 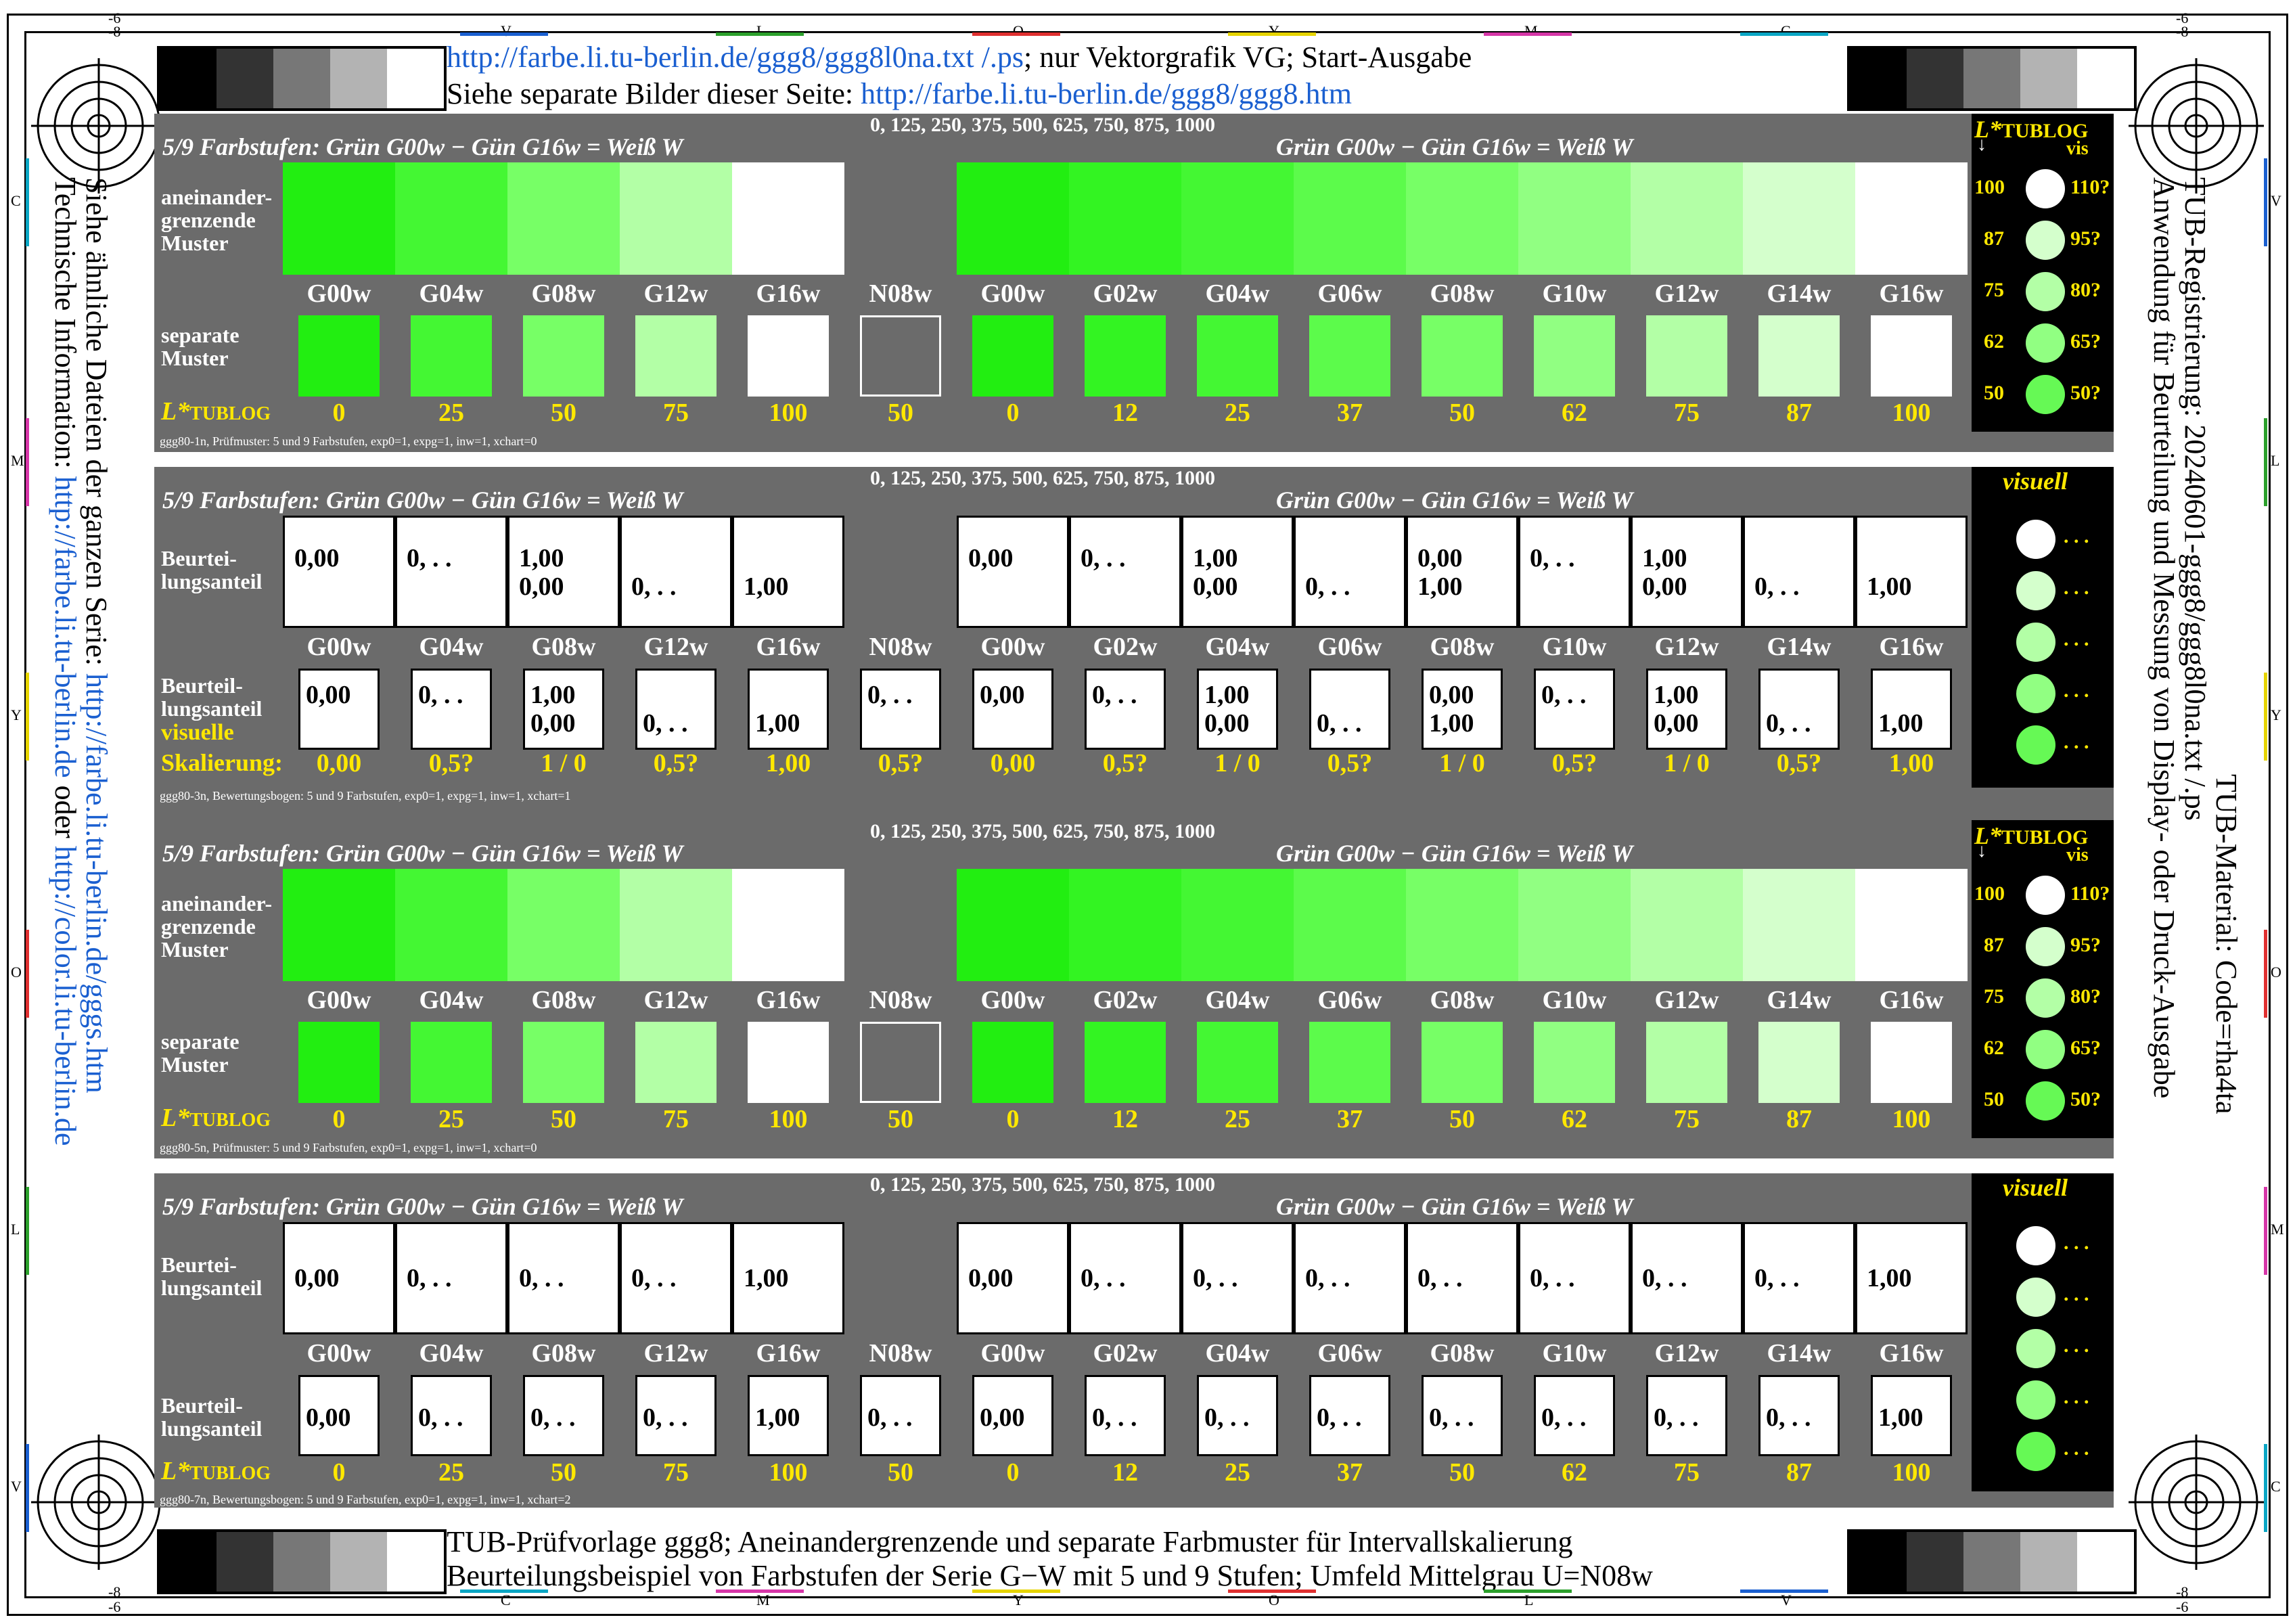 What do you see at coordinates (890, 695) in the screenshot?
I see `judgement-bottom-value-a-5: 0, . .` at bounding box center [890, 695].